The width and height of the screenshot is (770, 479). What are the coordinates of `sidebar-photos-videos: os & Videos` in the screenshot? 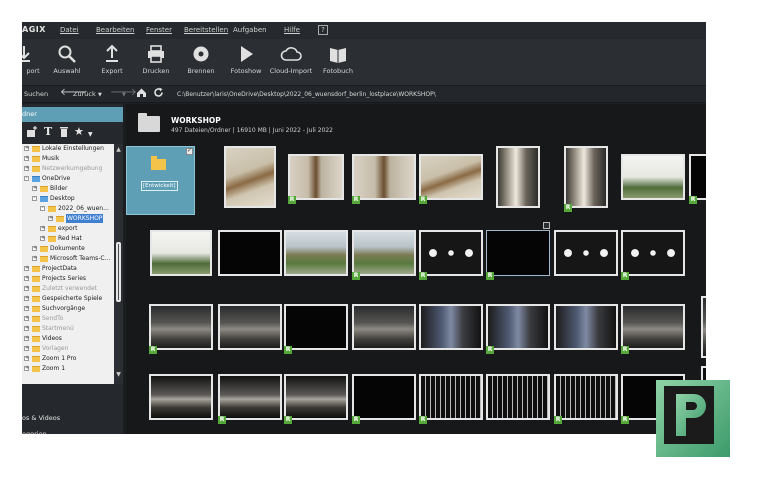 It's located at (41, 418).